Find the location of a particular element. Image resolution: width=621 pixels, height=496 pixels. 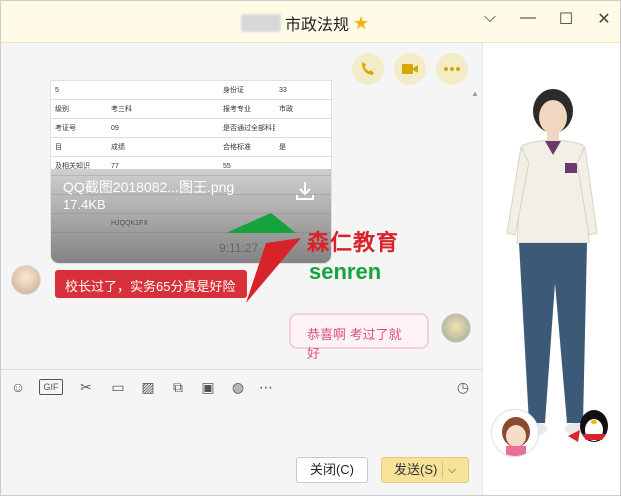

more-button is located at coordinates (452, 69).